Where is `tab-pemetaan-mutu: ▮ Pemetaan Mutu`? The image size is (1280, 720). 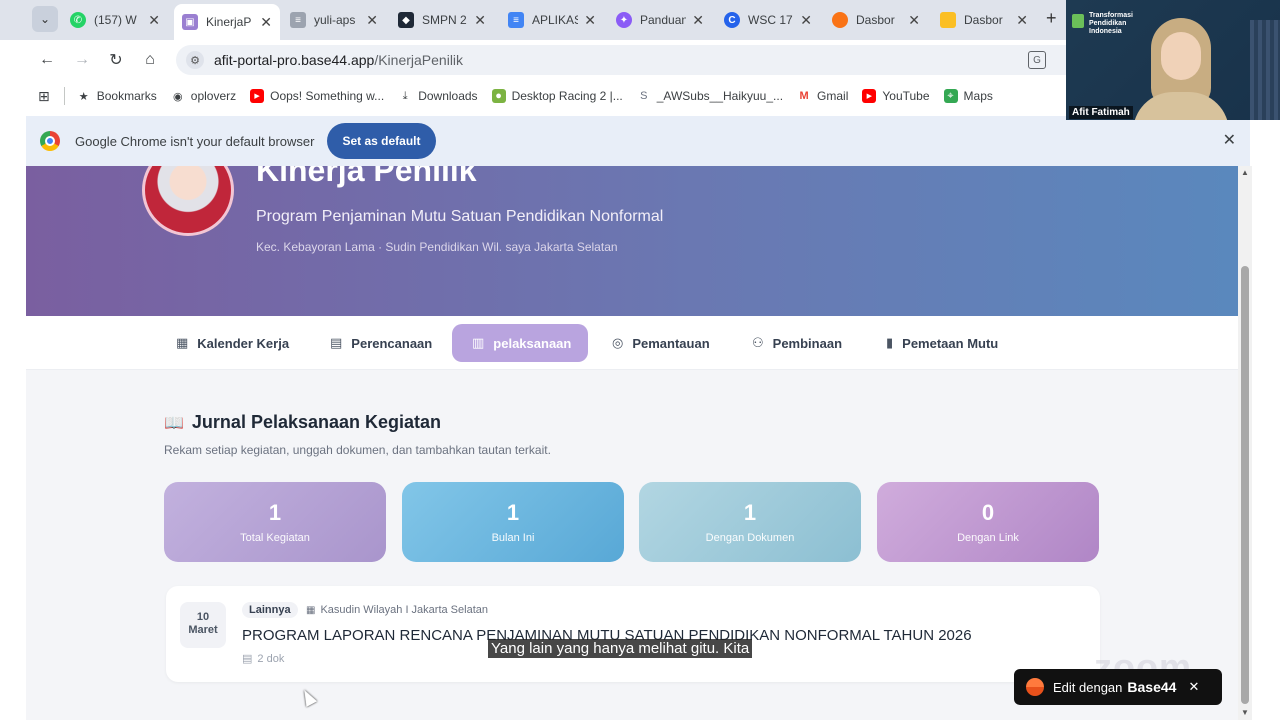
tab-pemetaan-mutu: ▮ Pemetaan Mutu is located at coordinates (942, 343).